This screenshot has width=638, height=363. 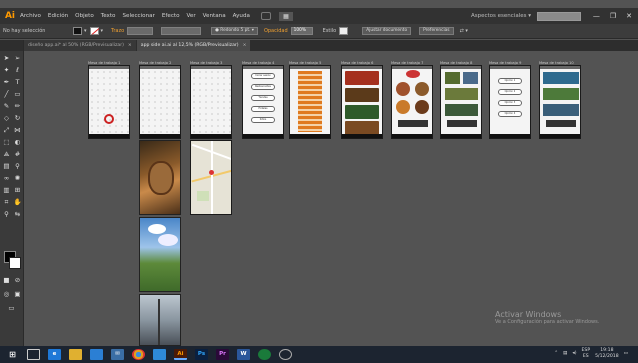 What do you see at coordinates (138, 354) in the screenshot?
I see `chrome-icon` at bounding box center [138, 354].